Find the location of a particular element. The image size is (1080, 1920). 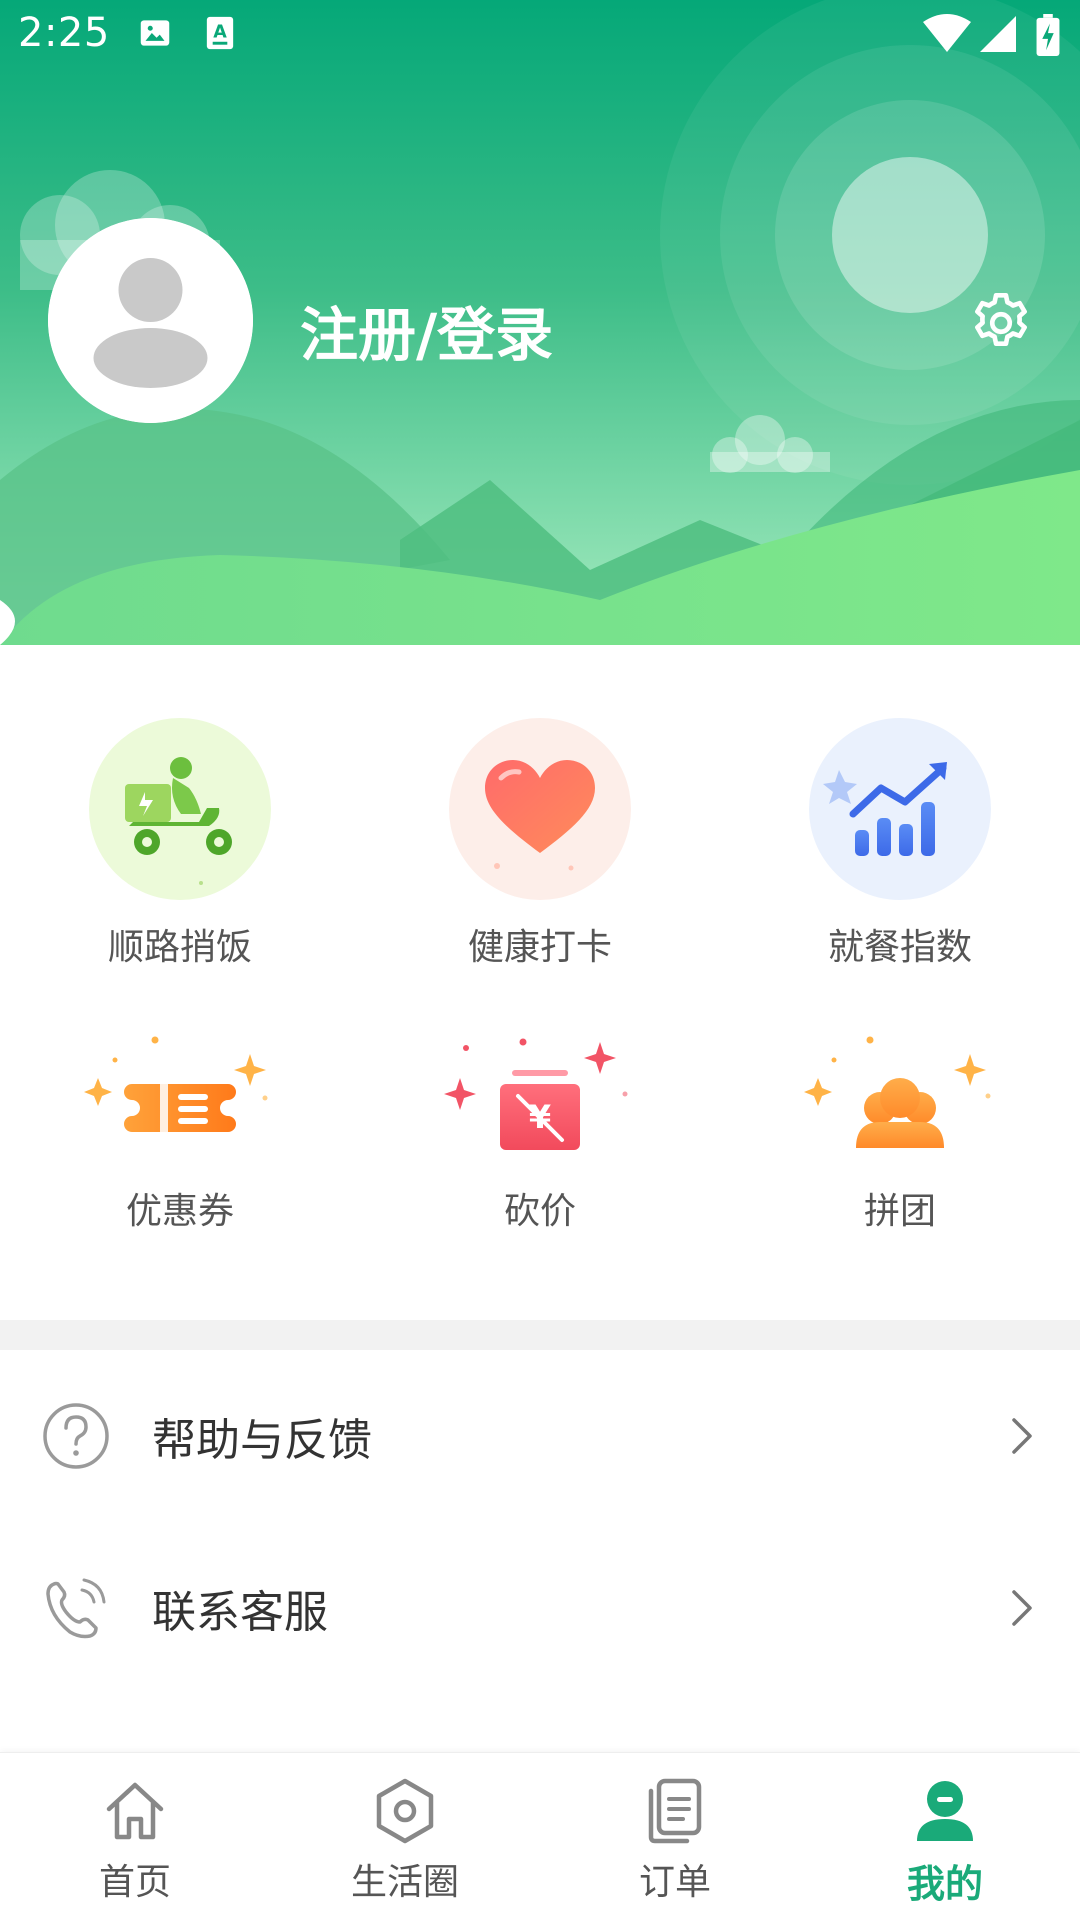

avatar is located at coordinates (150, 320).